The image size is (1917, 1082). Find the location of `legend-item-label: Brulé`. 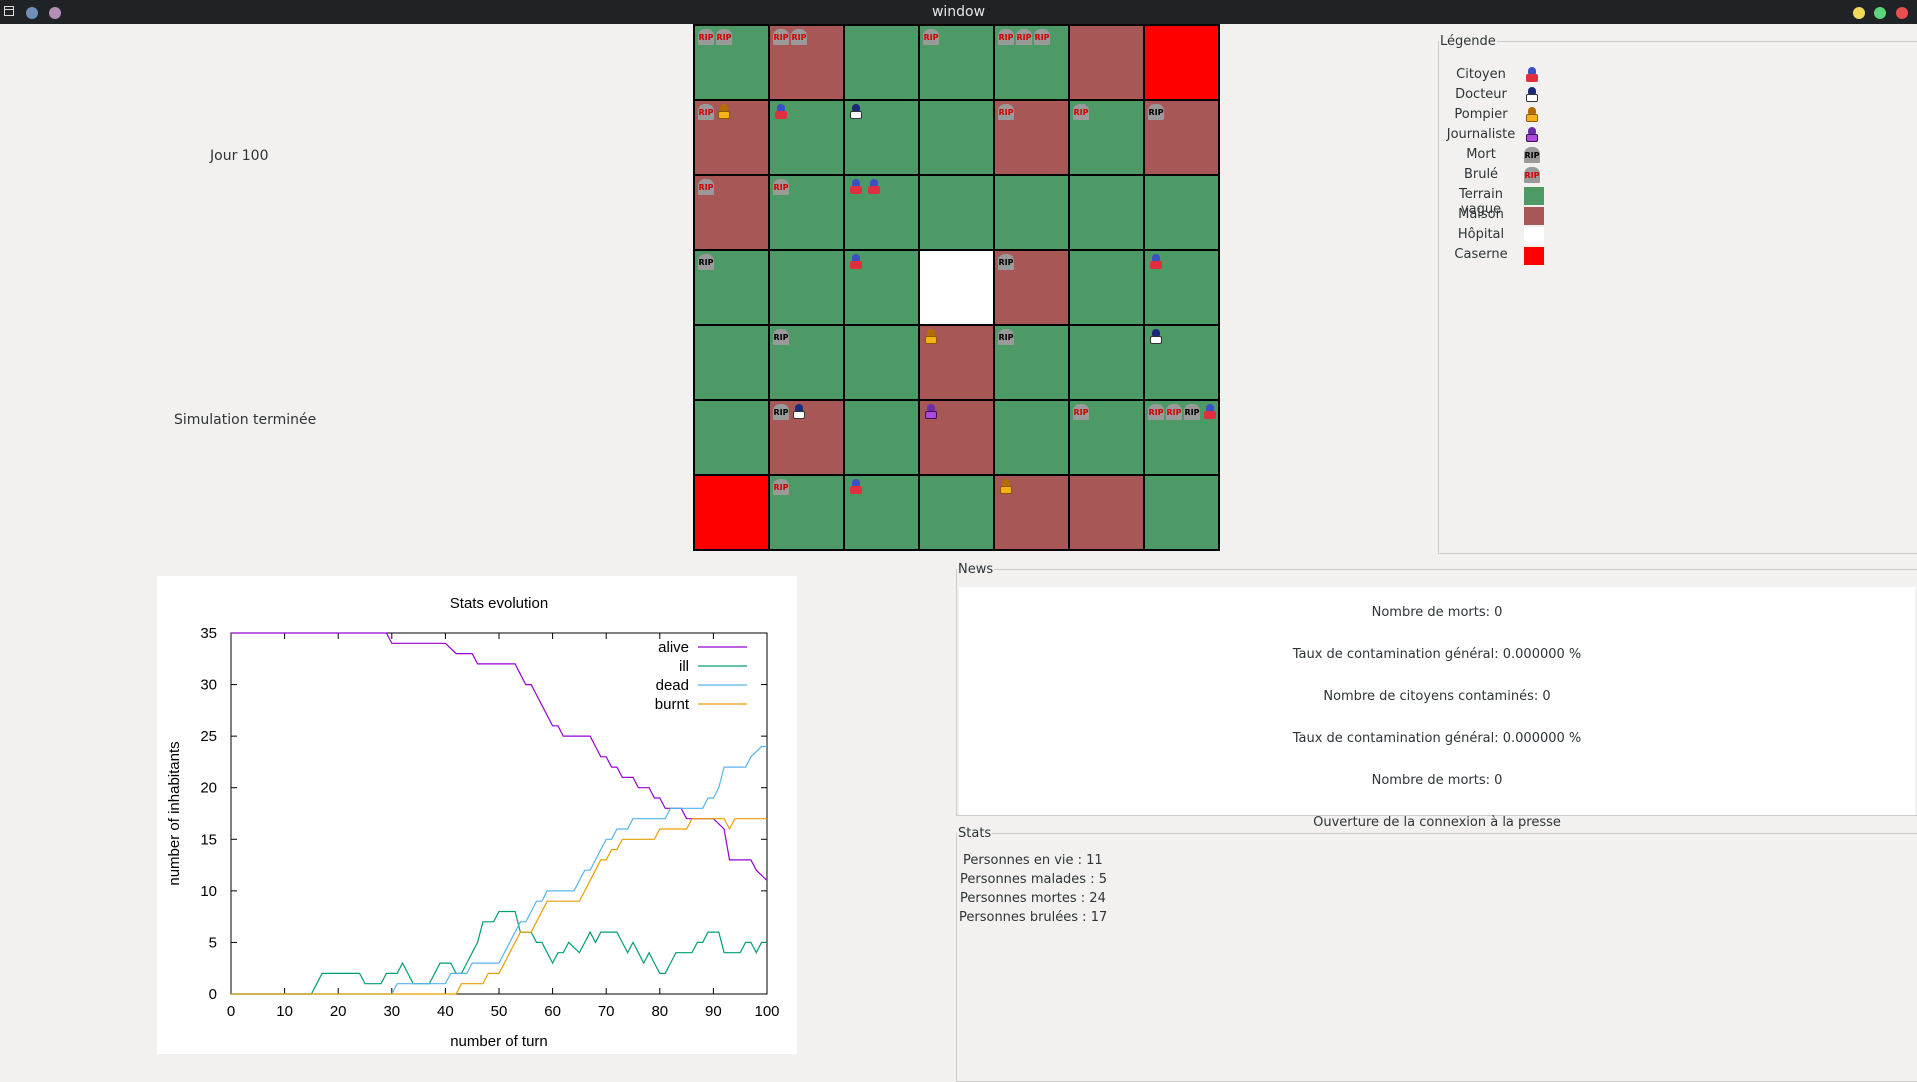

legend-item-label: Brulé is located at coordinates (1481, 174).